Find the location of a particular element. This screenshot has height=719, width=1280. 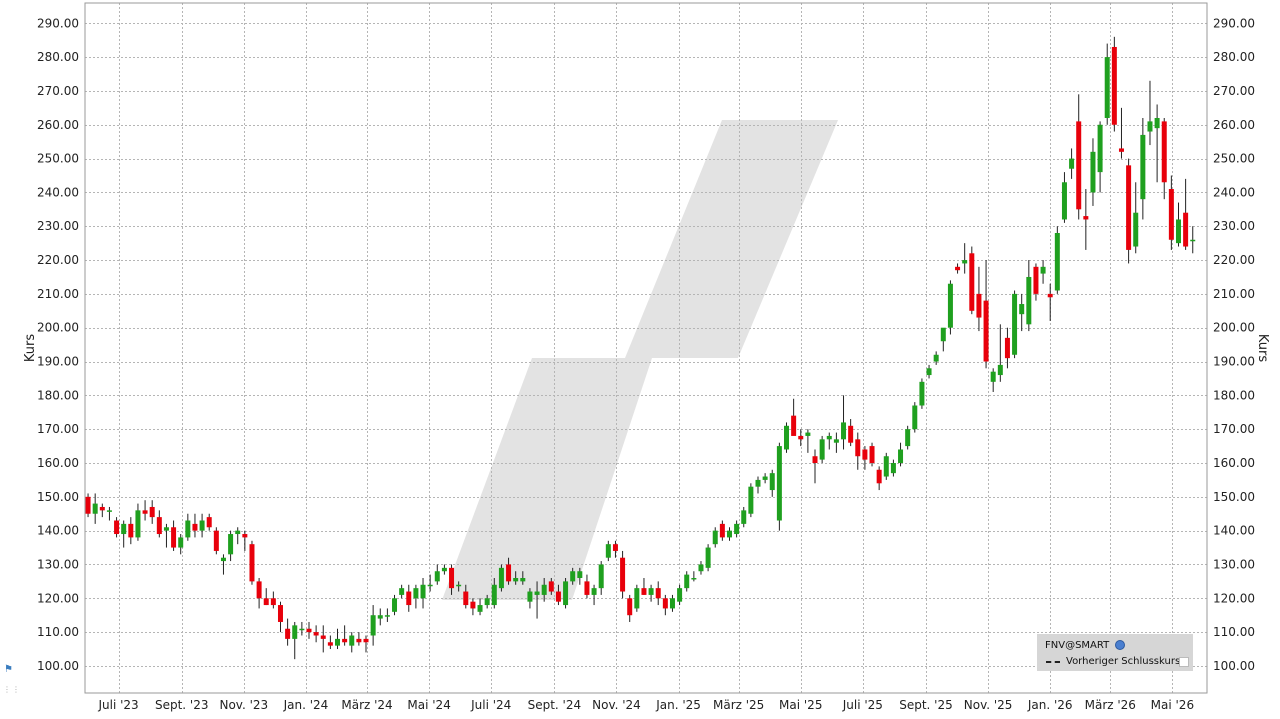

x-tick-label: Jan. '26 is located at coordinates (1050, 705).